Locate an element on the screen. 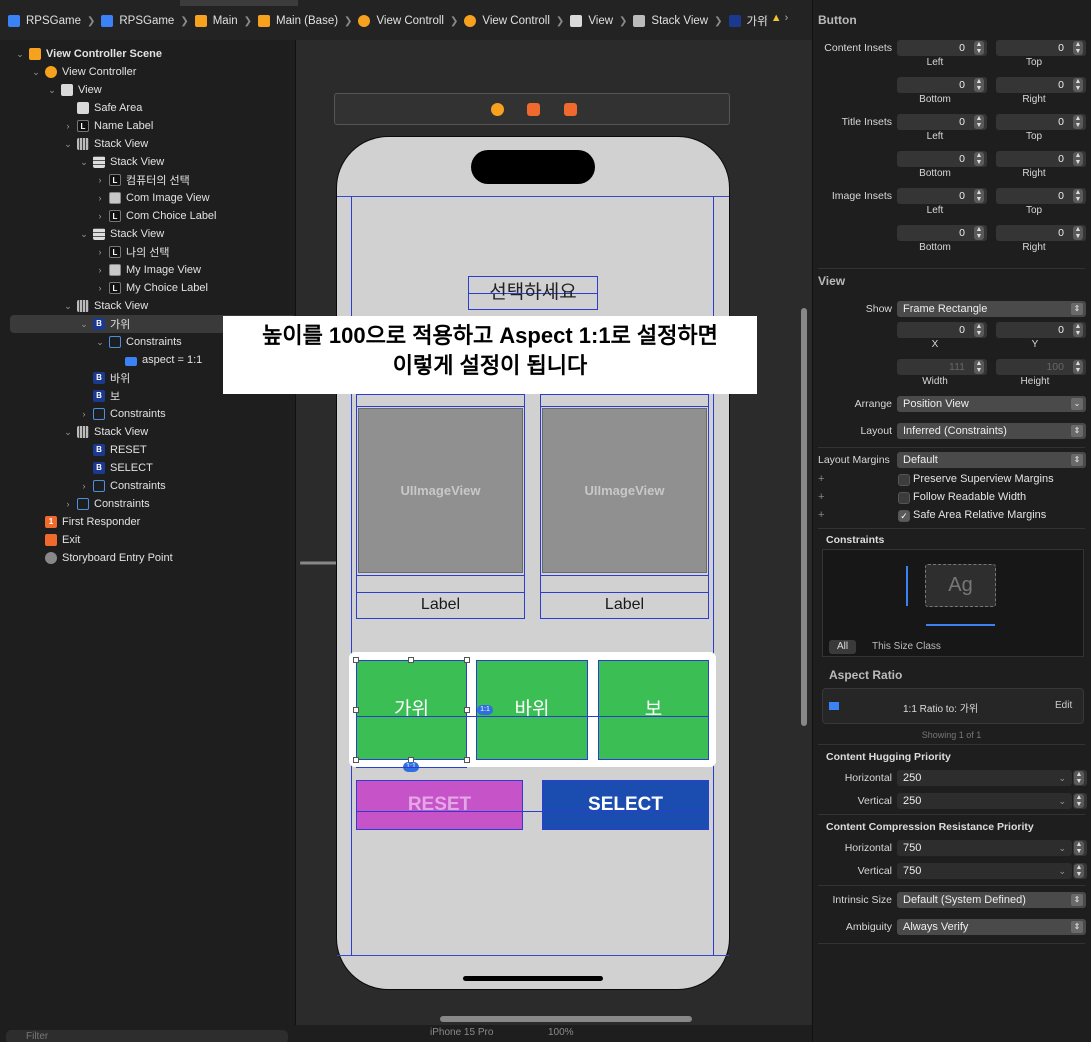  y-field: 0 ▲ ▼ is located at coordinates (1041, 330).